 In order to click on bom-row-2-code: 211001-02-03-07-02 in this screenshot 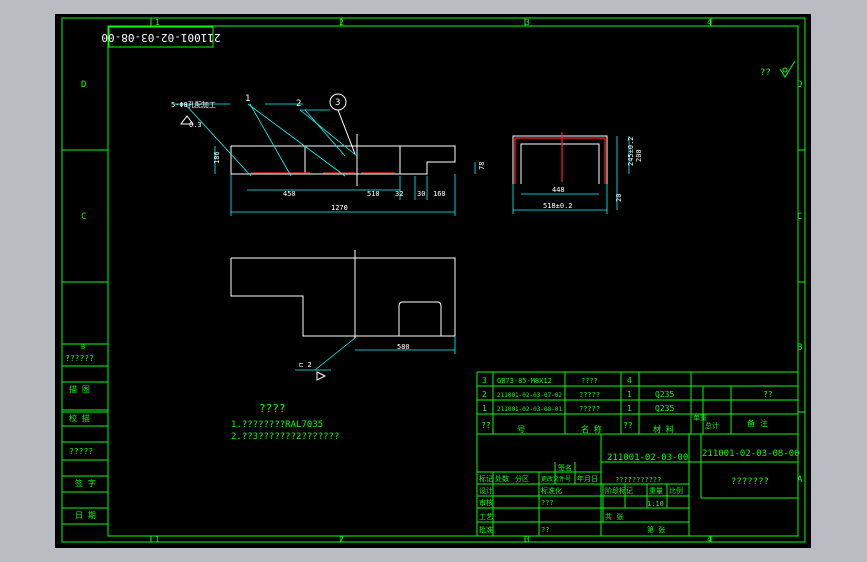, I will do `click(529, 395)`.